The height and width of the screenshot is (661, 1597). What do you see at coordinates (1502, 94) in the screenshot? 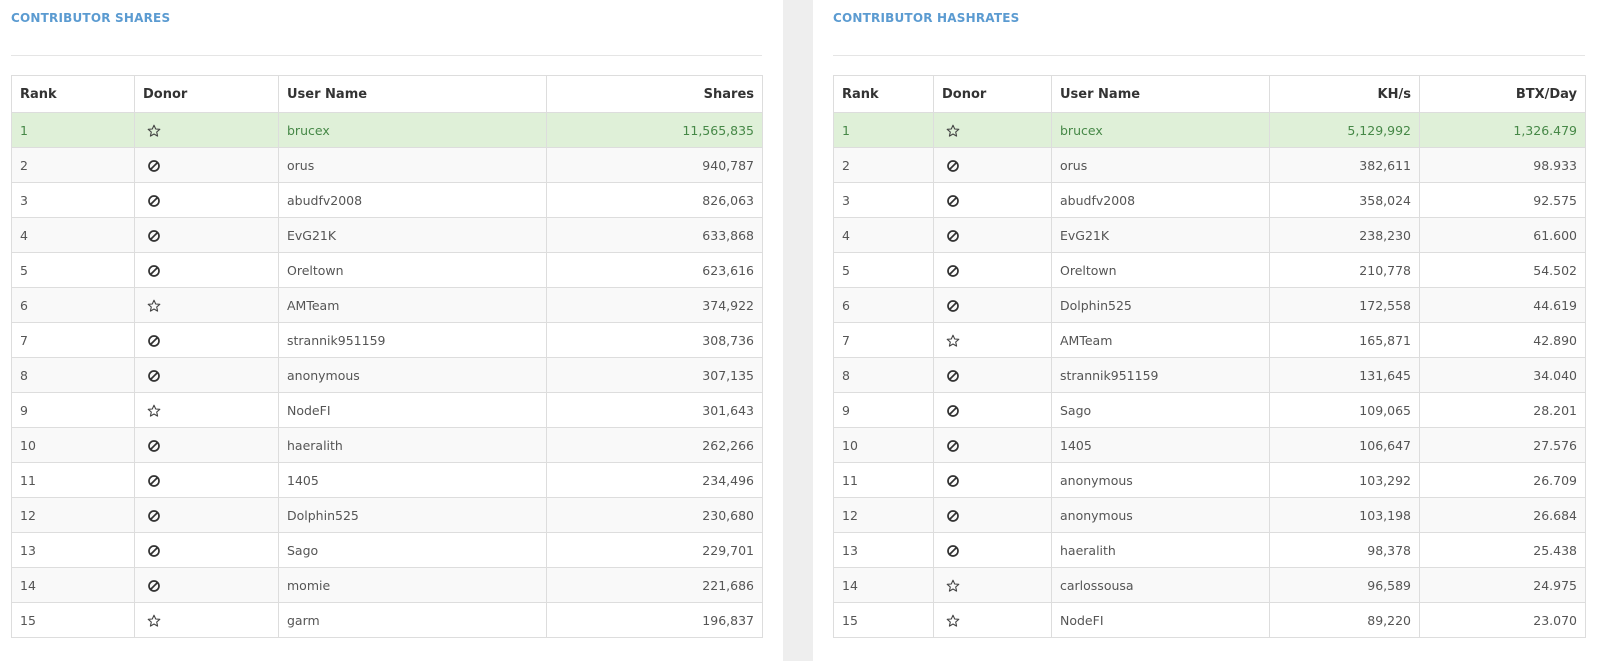
I see `column-header-btx-day: BTX/Day` at bounding box center [1502, 94].